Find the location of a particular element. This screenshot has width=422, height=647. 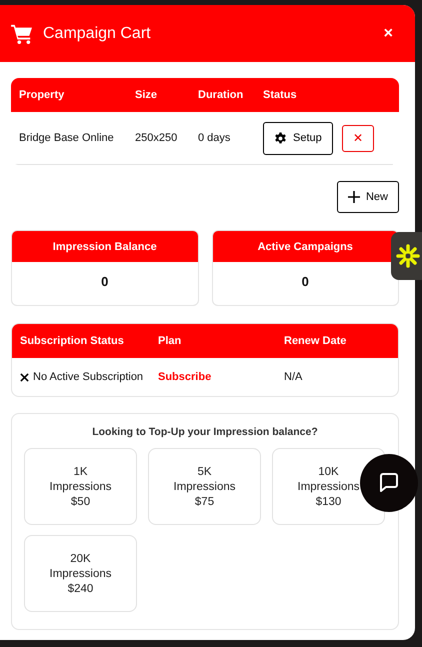

table-cell-text: Bridge Base Online is located at coordinates (67, 138).